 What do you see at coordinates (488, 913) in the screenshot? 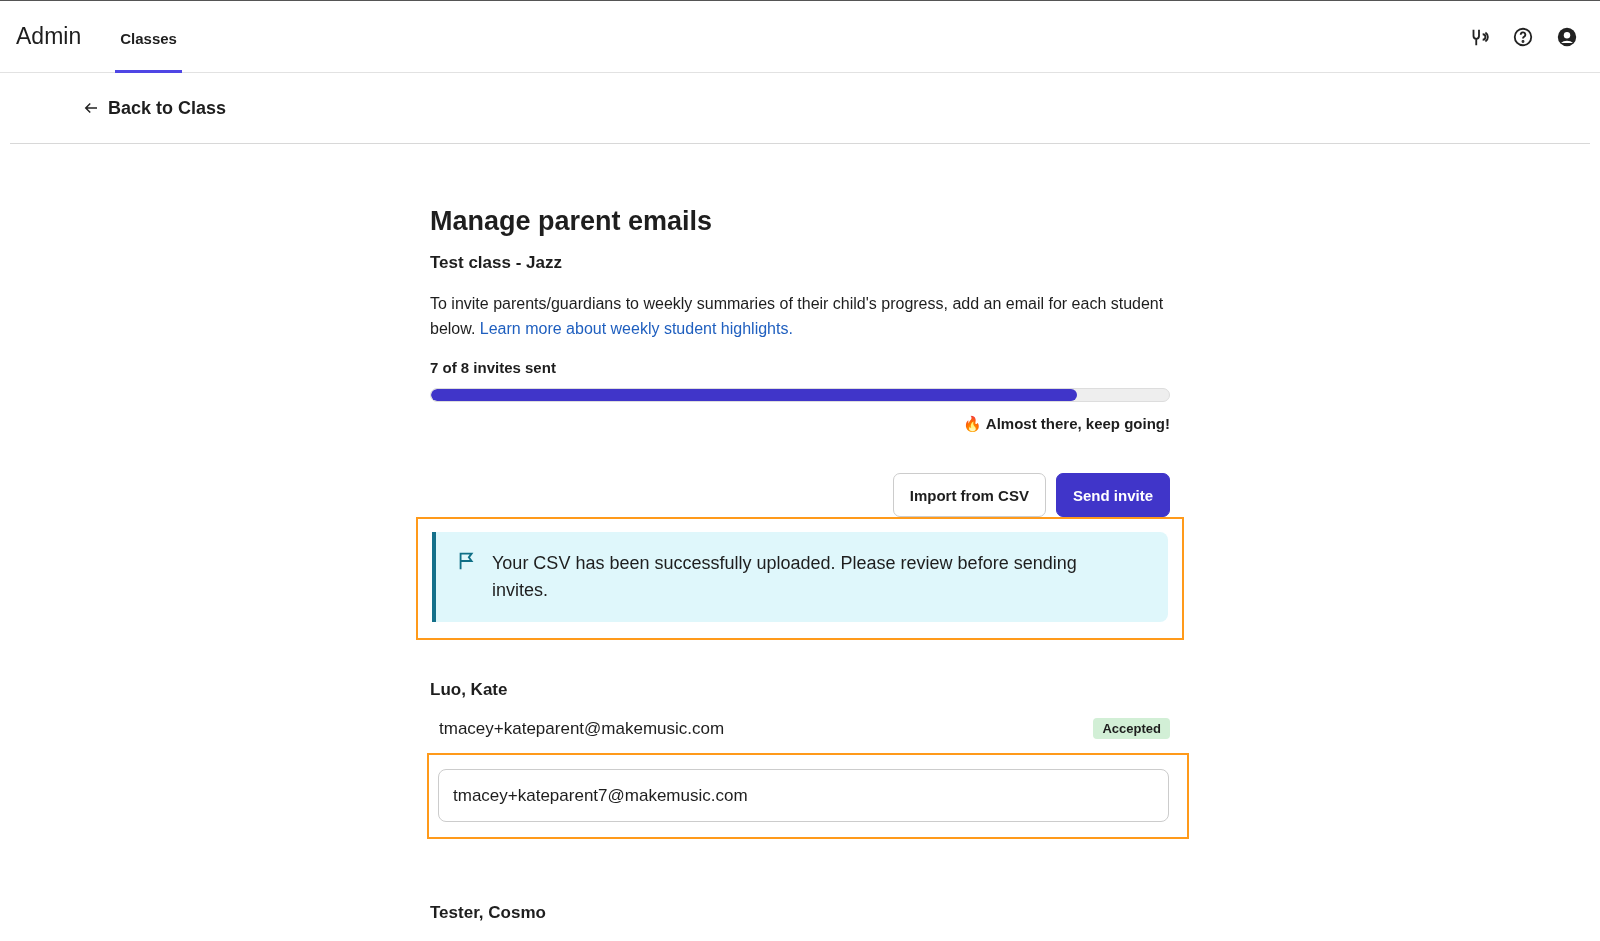
I see `student-name: Tester, Cosmo` at bounding box center [488, 913].